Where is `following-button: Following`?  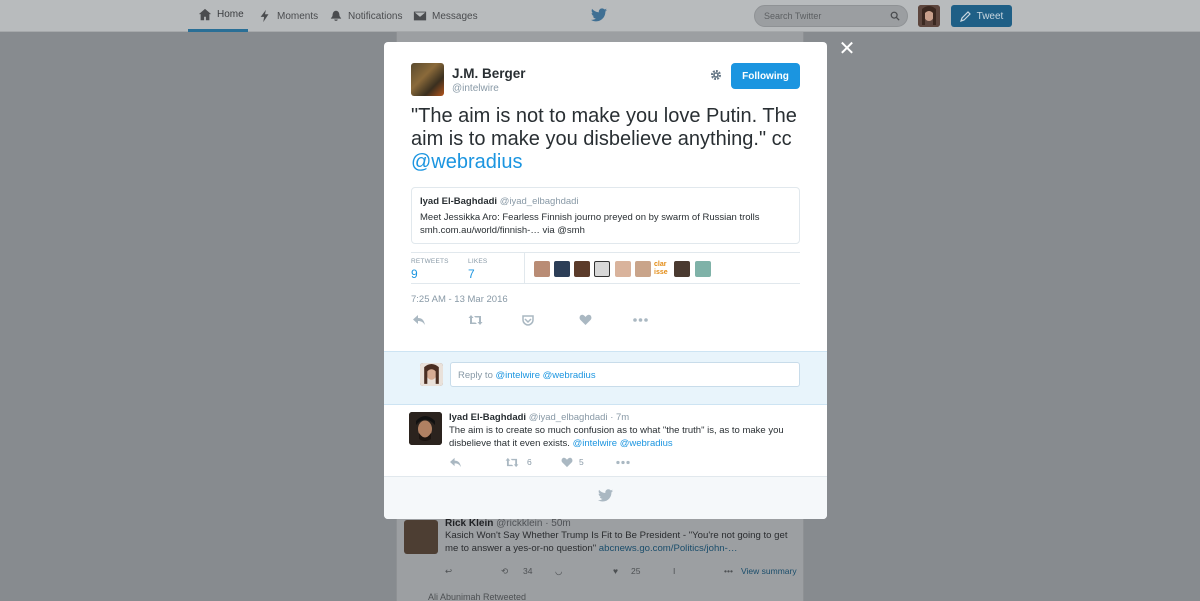
following-button: Following is located at coordinates (765, 76).